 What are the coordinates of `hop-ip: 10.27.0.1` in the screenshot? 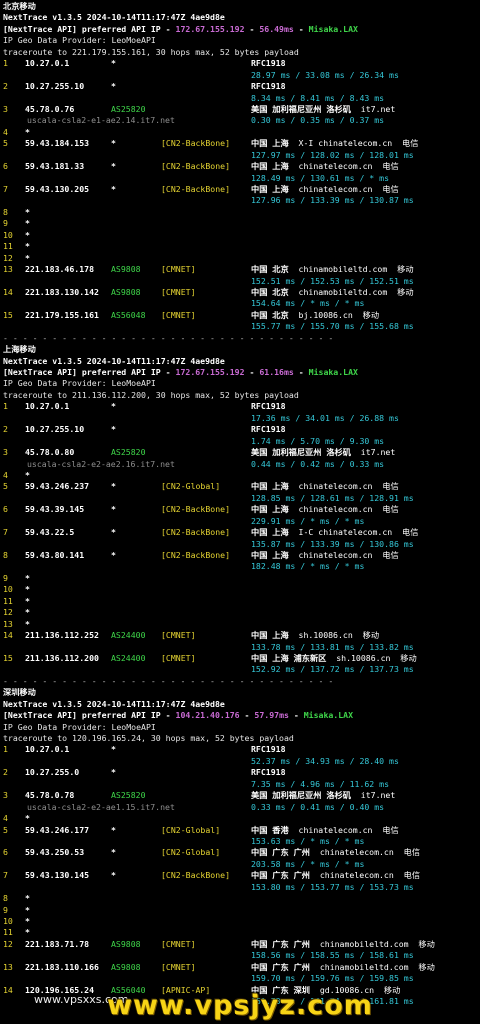 It's located at (47, 749).